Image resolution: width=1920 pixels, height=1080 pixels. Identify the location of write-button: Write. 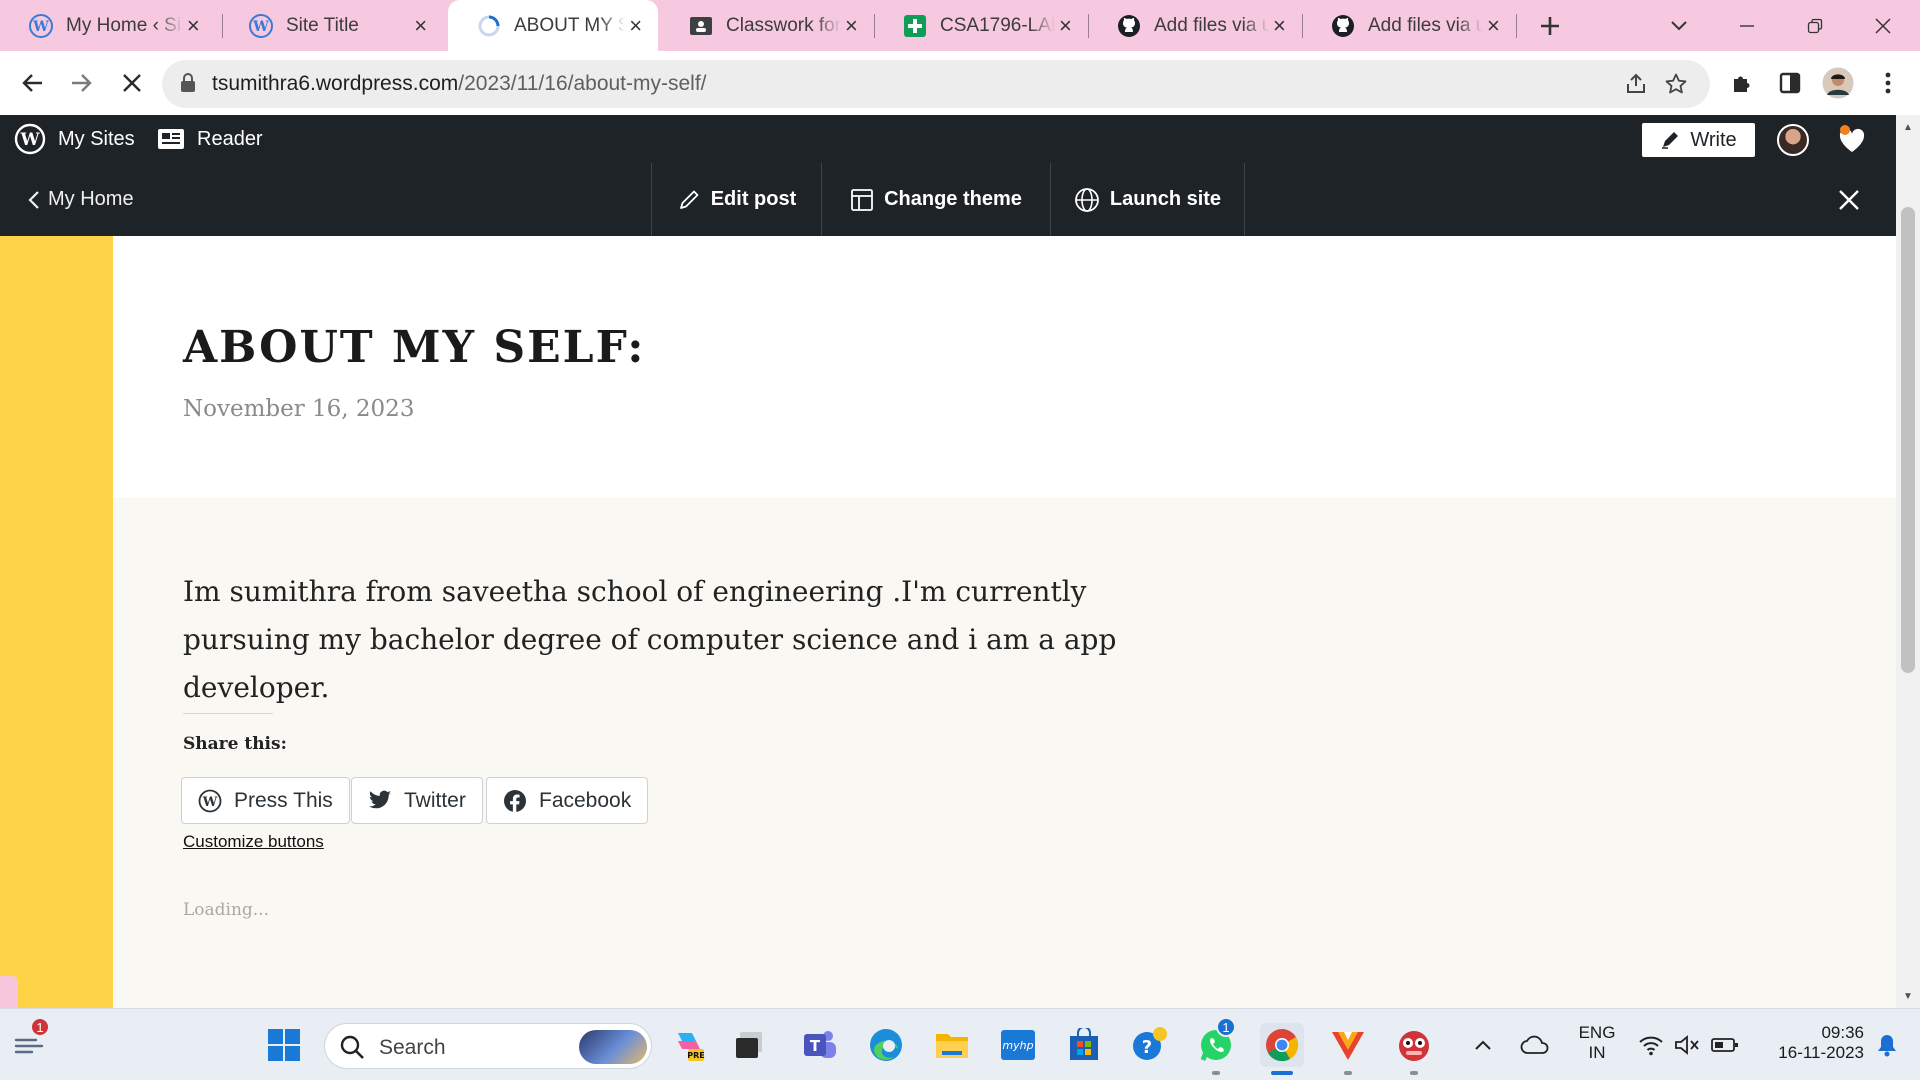
(1698, 140).